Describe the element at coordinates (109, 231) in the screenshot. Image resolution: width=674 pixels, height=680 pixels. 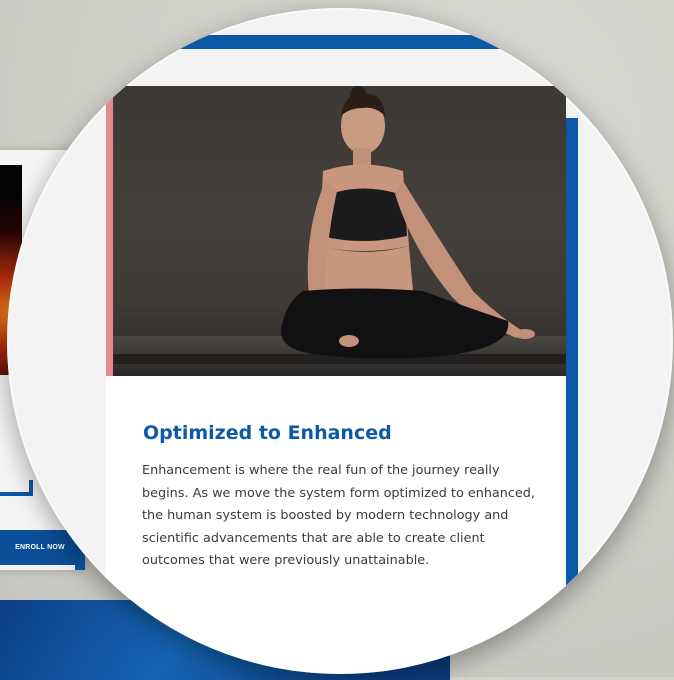
I see `card-accent-rule` at that location.